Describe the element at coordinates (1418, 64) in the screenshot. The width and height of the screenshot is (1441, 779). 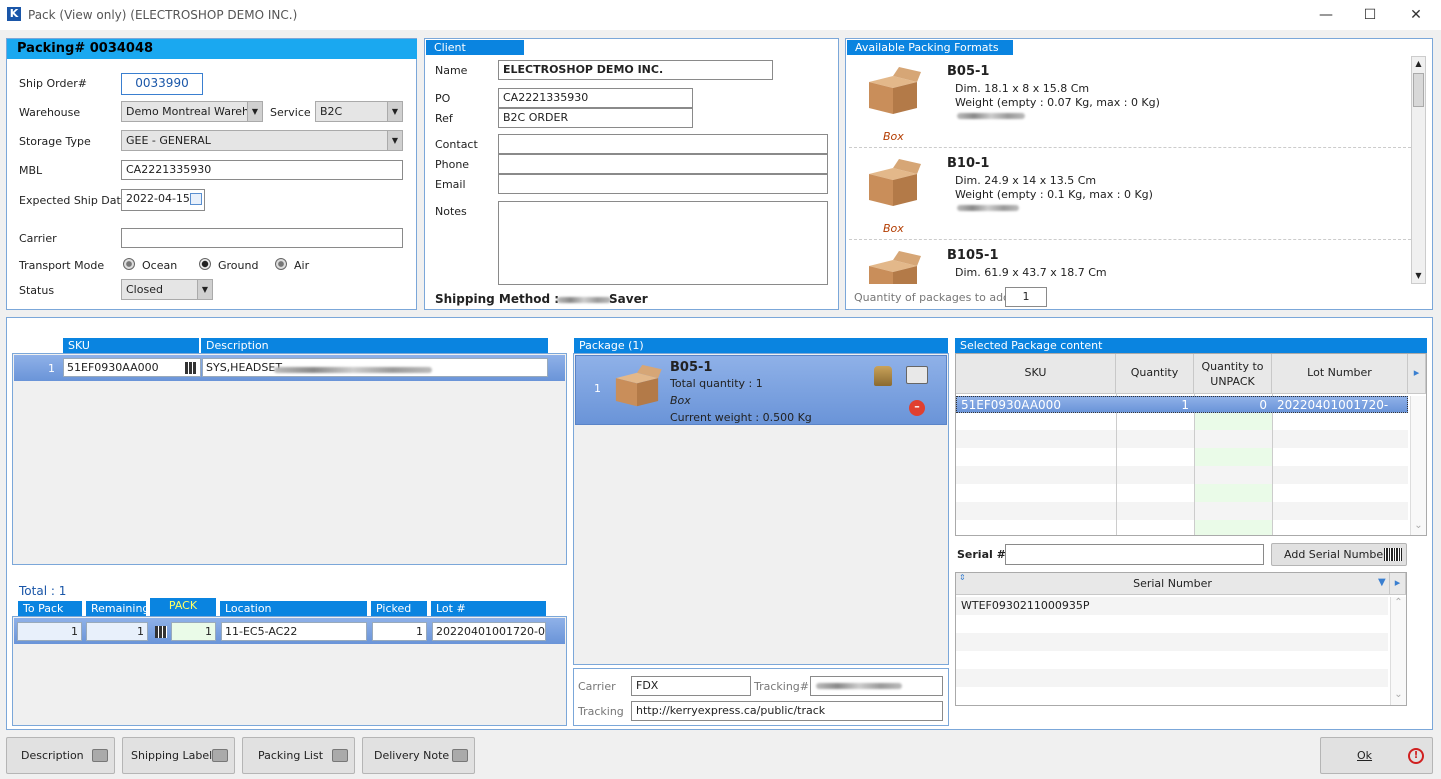
I see `scroll-up-icon: ▲` at that location.